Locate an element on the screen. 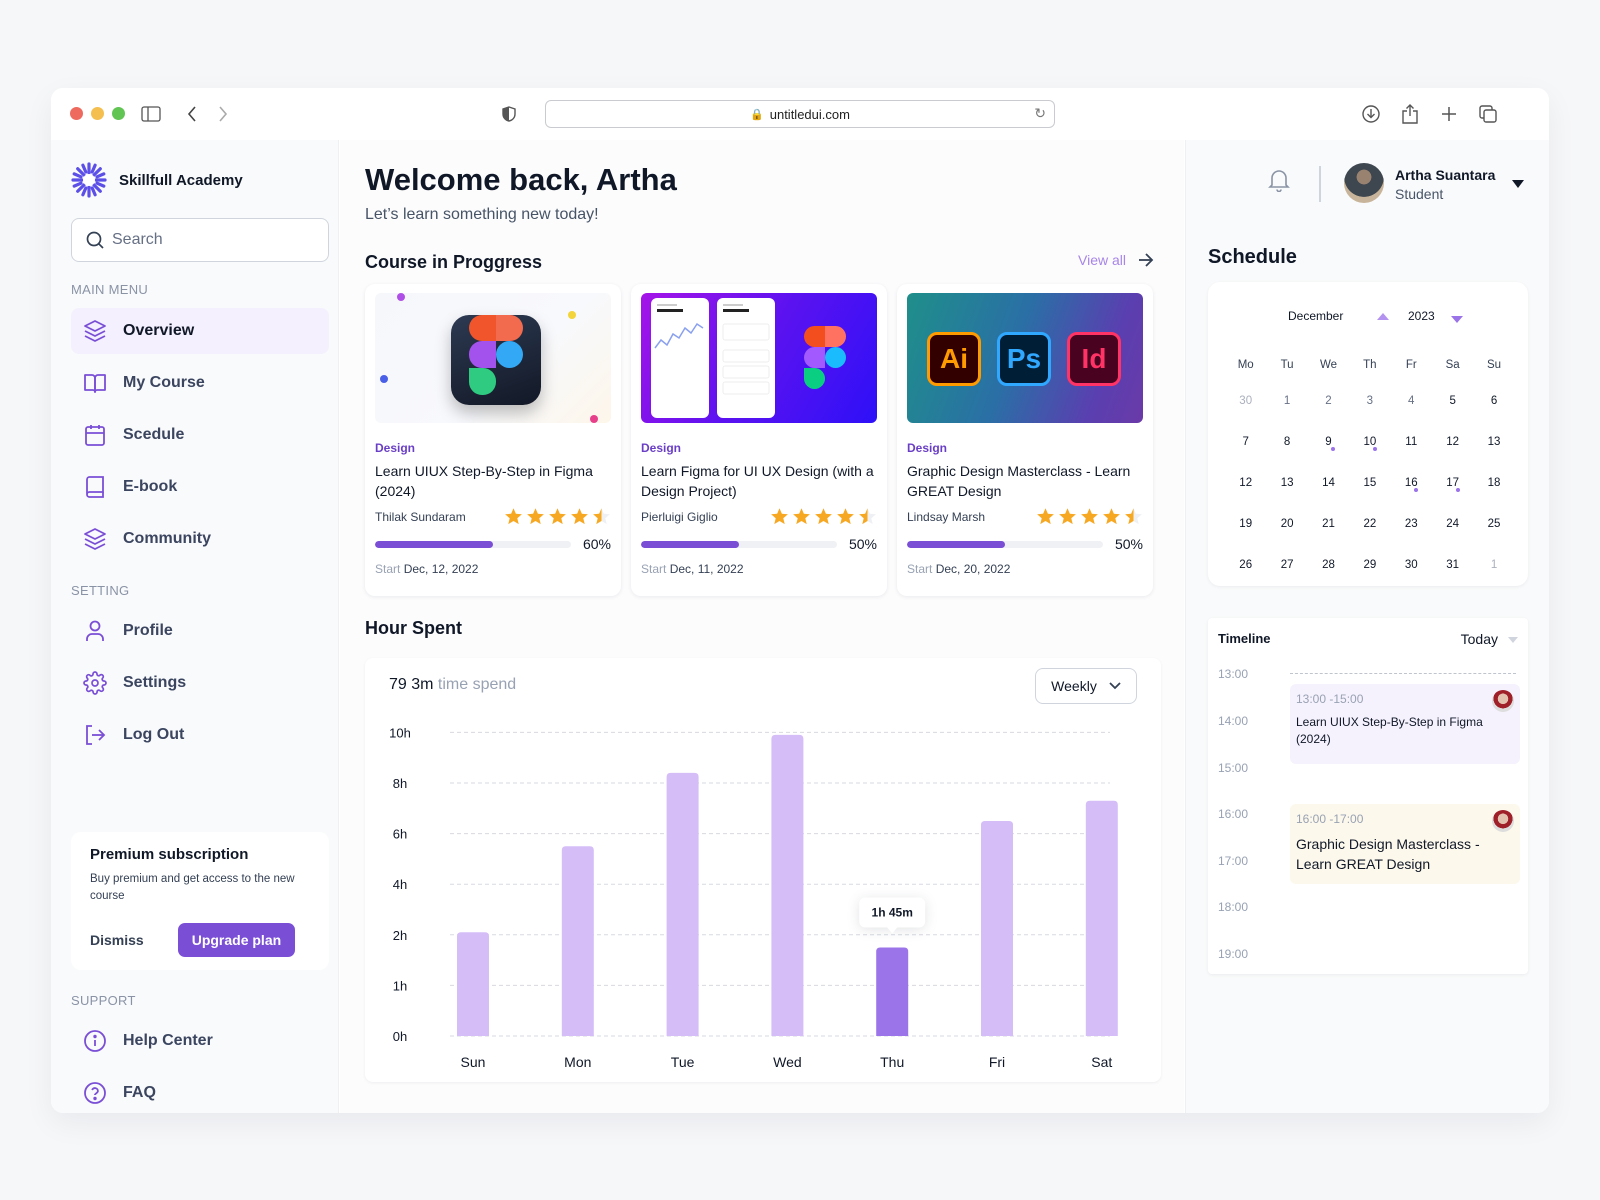 The height and width of the screenshot is (1200, 1600). calendar-day: 3 is located at coordinates (1369, 401).